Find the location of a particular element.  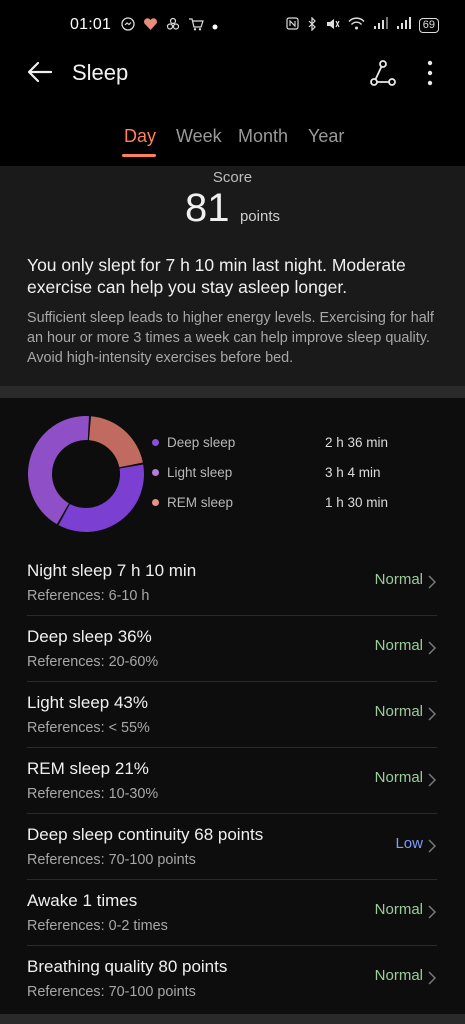

metric-title: Deep sleep 36% is located at coordinates (89, 636).